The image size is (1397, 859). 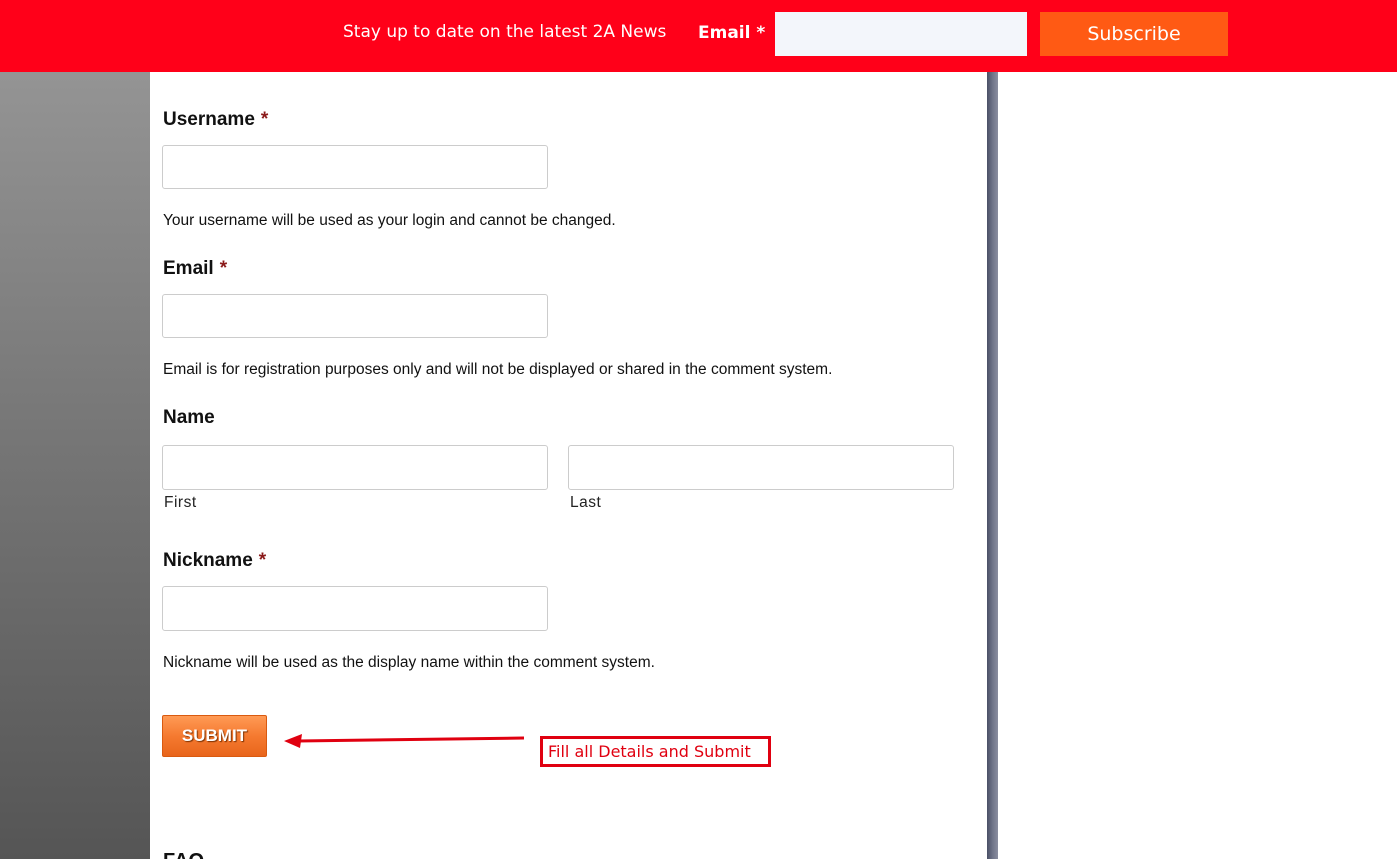 I want to click on nickname-label-text: Nickname, so click(x=208, y=560).